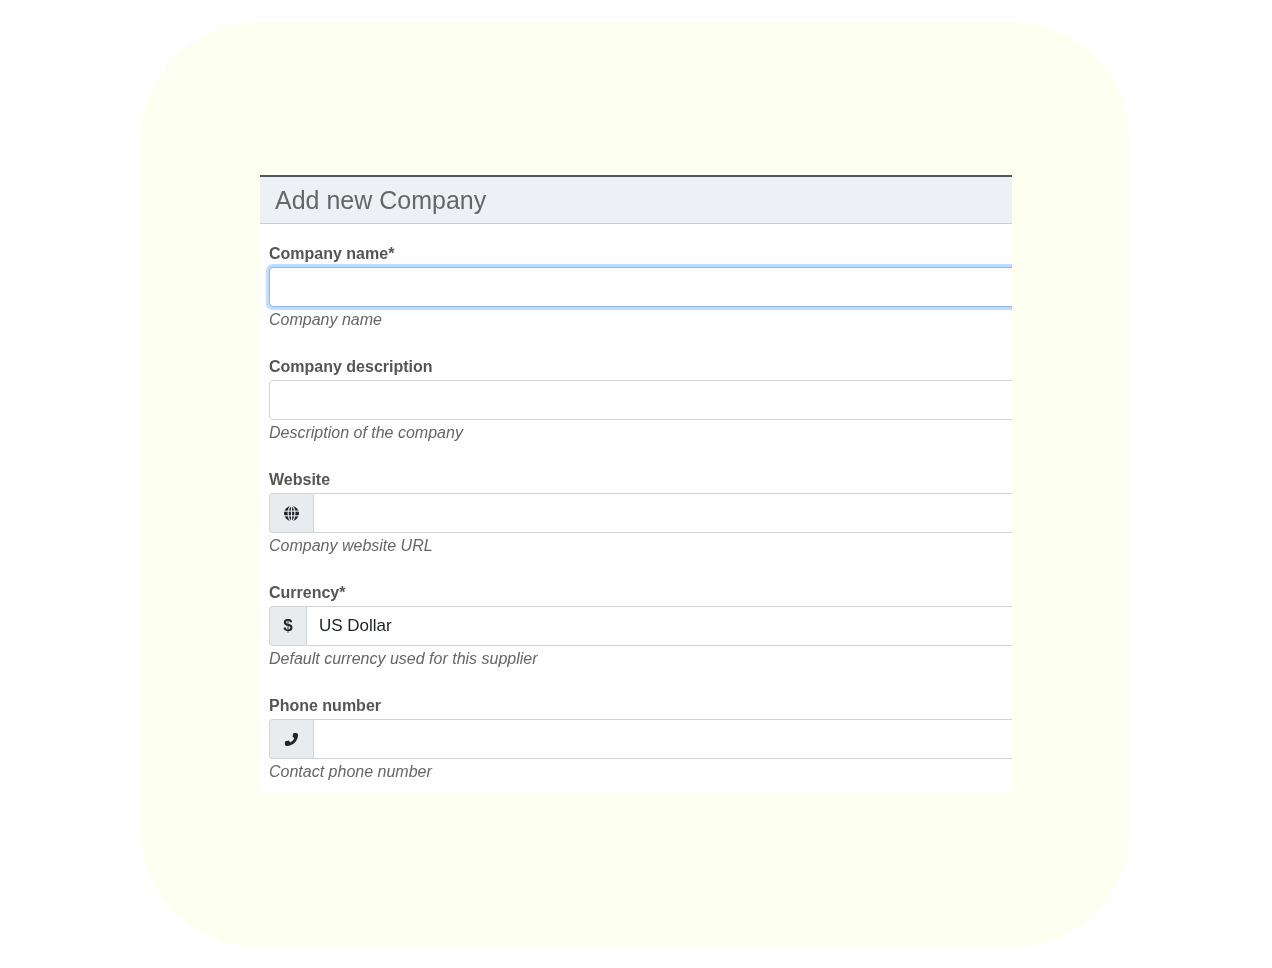 The width and height of the screenshot is (1272, 968). What do you see at coordinates (287, 626) in the screenshot?
I see `currency-addon: $` at bounding box center [287, 626].